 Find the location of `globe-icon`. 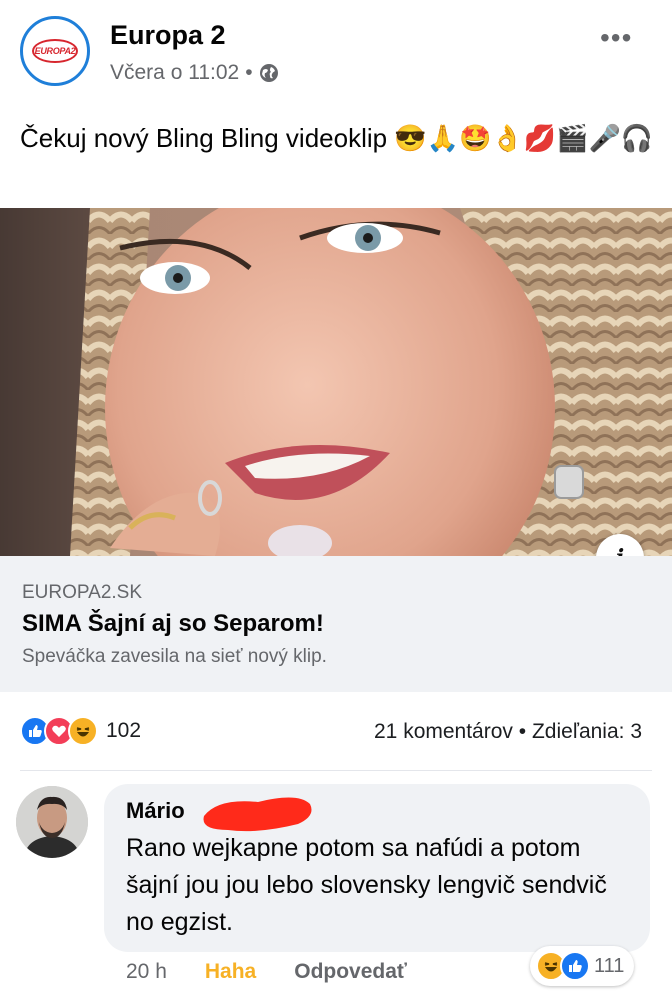

globe-icon is located at coordinates (268, 73).